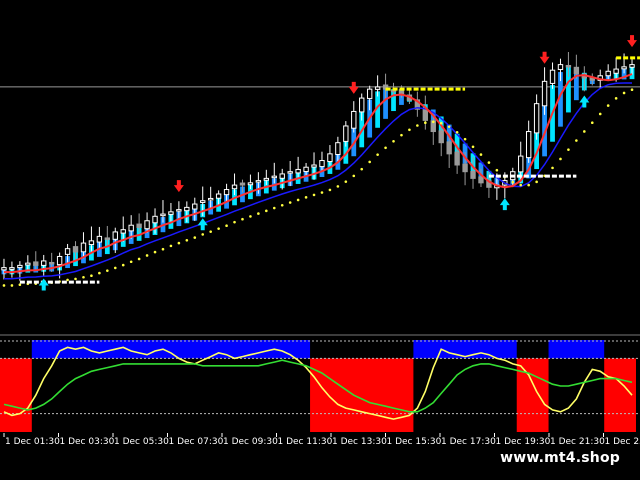  I want to click on watermark-text: www.mt4.shop, so click(560, 458).